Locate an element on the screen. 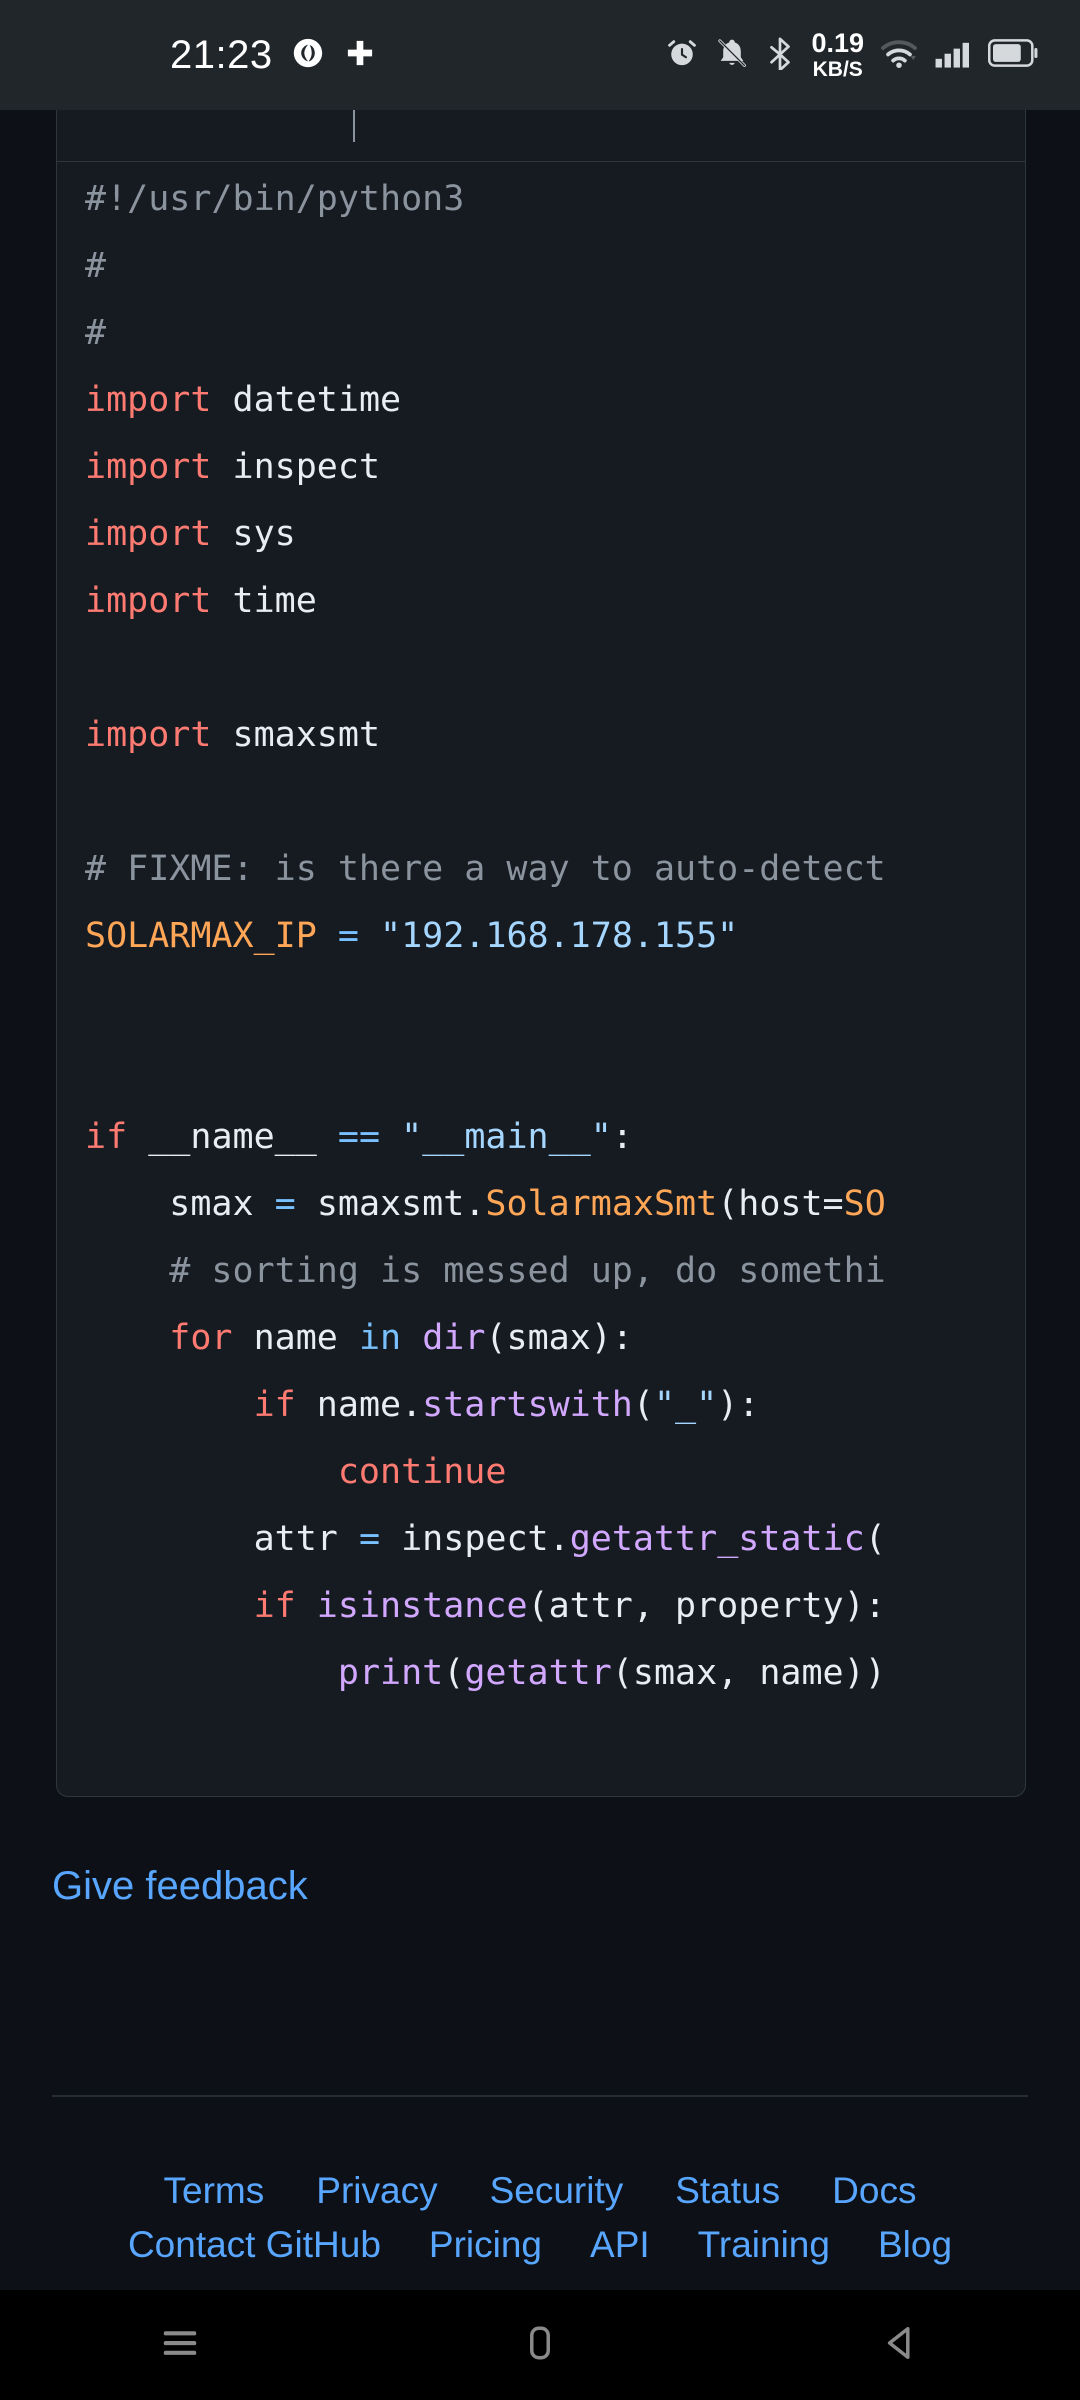 This screenshot has width=1080, height=2400. code-block-header-partial: ( ) ) is located at coordinates (541, 136).